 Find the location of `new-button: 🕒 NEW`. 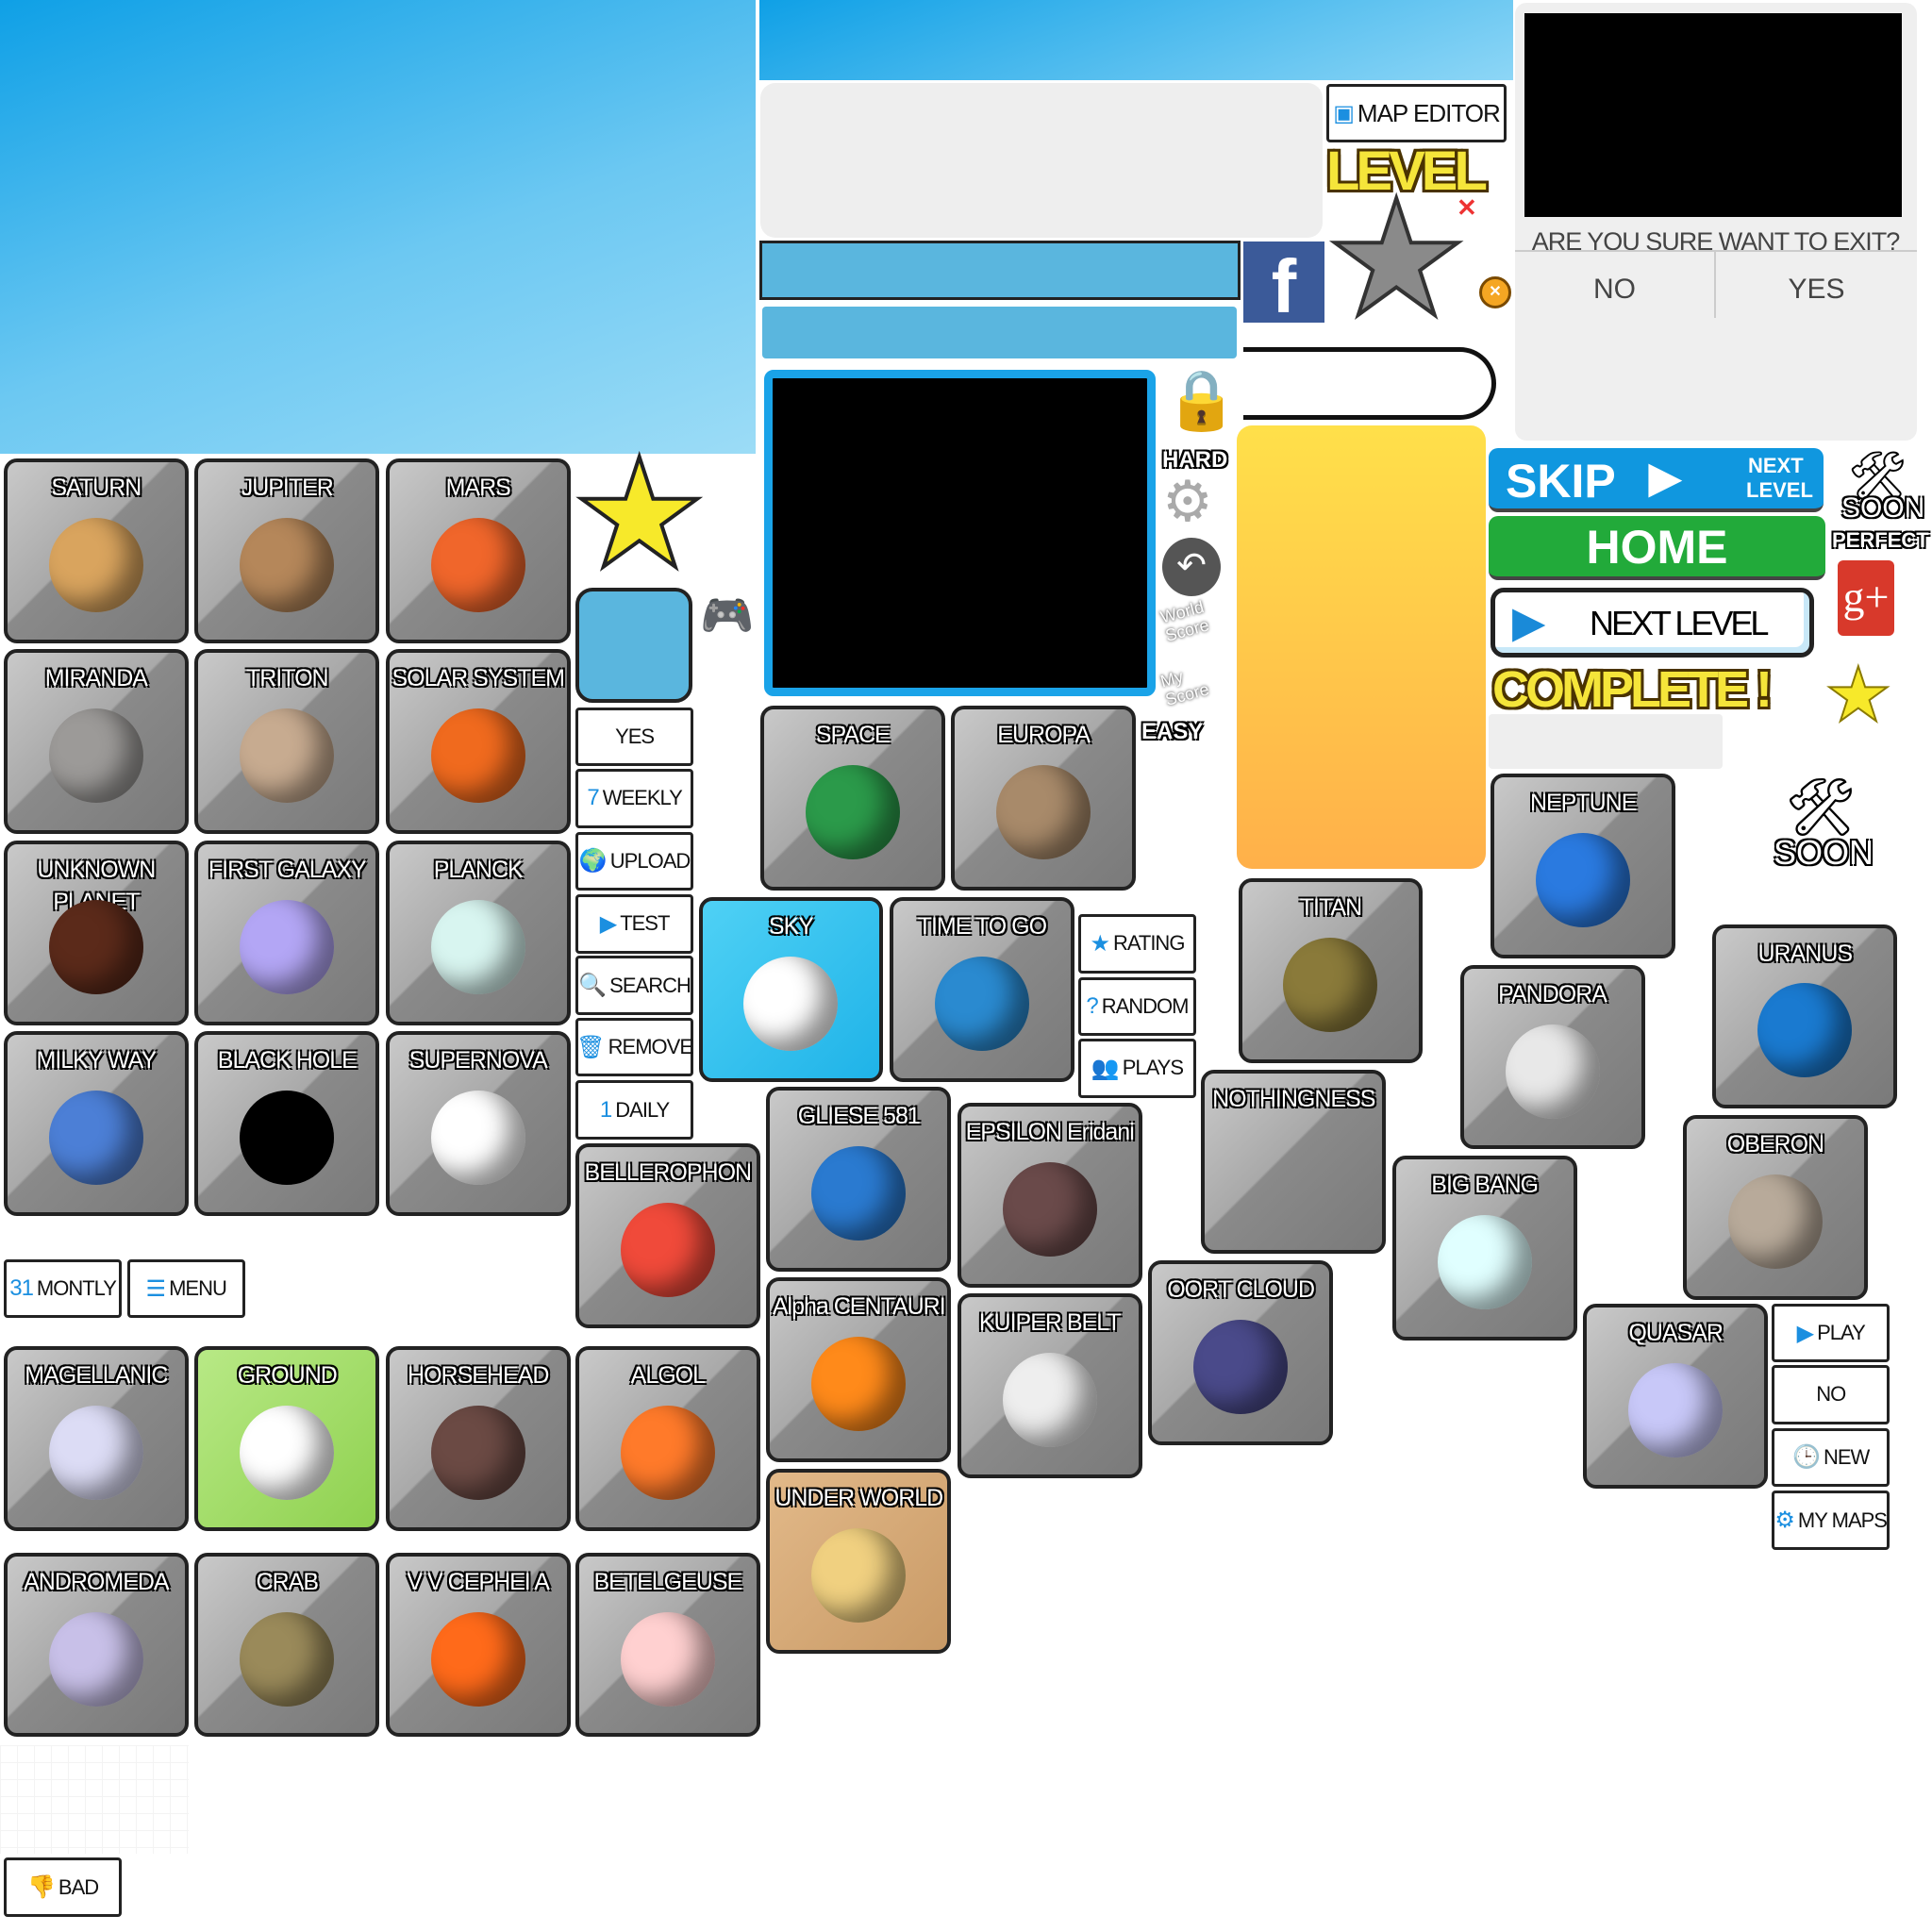

new-button: 🕒 NEW is located at coordinates (1831, 1457).